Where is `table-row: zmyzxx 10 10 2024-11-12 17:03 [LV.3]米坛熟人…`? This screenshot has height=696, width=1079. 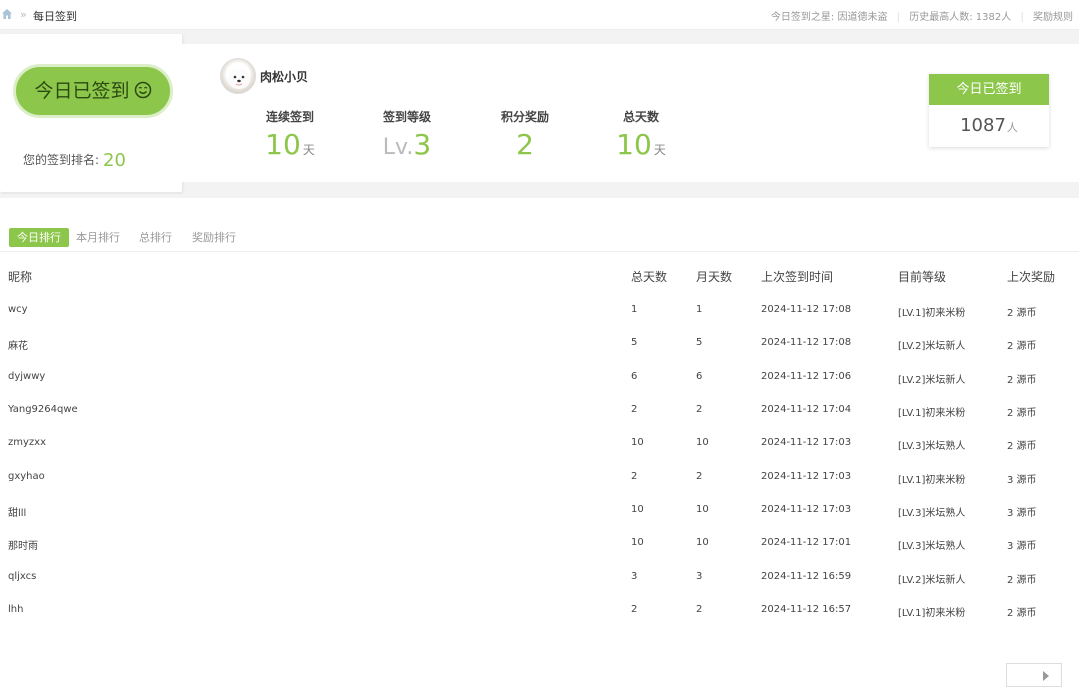 table-row: zmyzxx 10 10 2024-11-12 17:03 [LV.3]米坛熟人… is located at coordinates (539, 444).